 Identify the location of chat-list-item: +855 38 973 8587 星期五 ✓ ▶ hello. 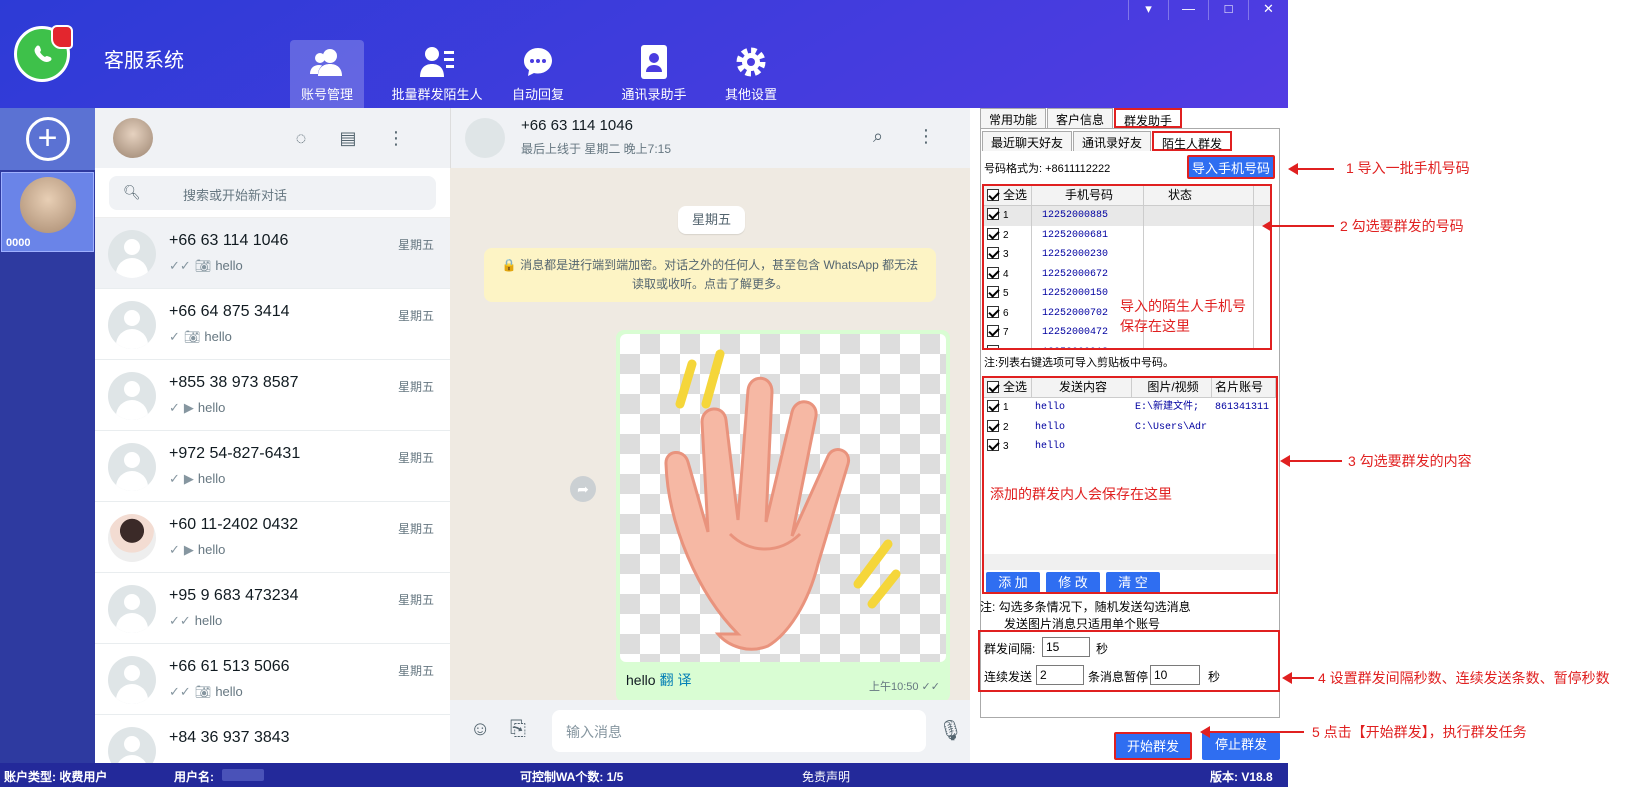
(272, 395).